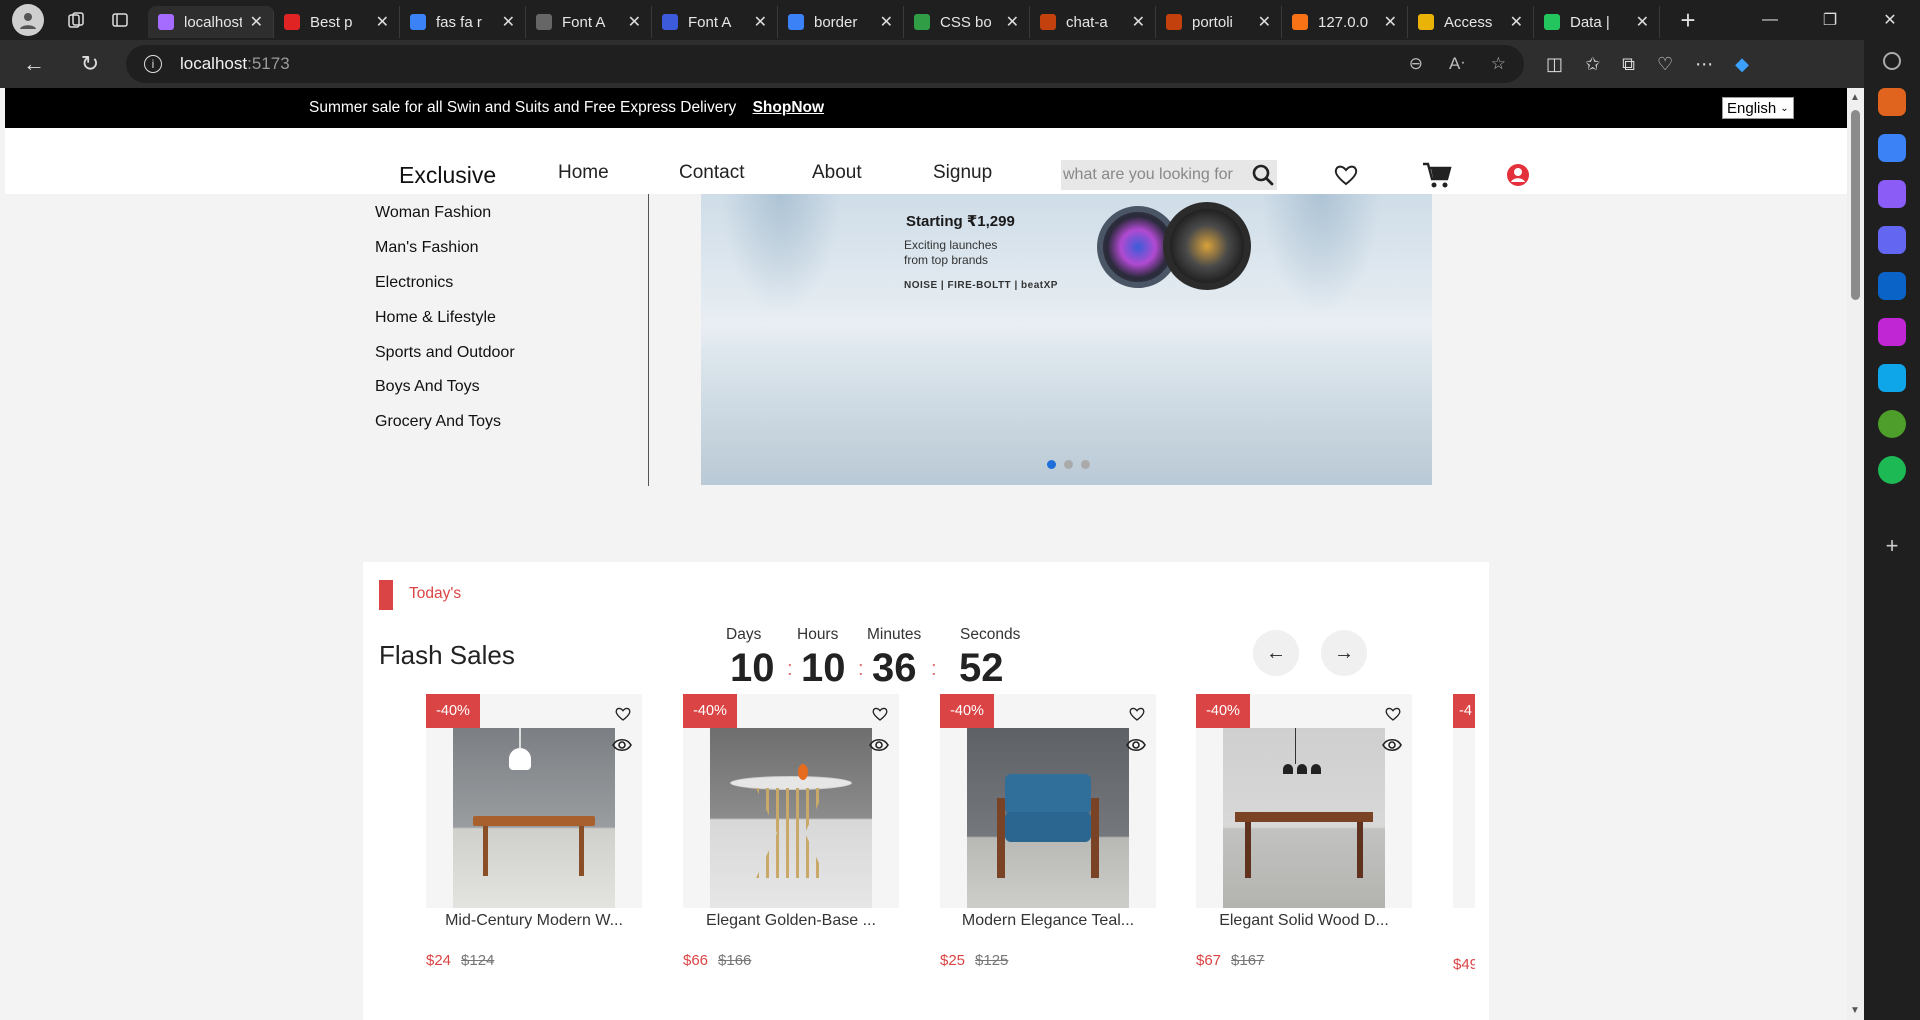  What do you see at coordinates (1498, 64) in the screenshot?
I see `favorite-star-icon: ☆` at bounding box center [1498, 64].